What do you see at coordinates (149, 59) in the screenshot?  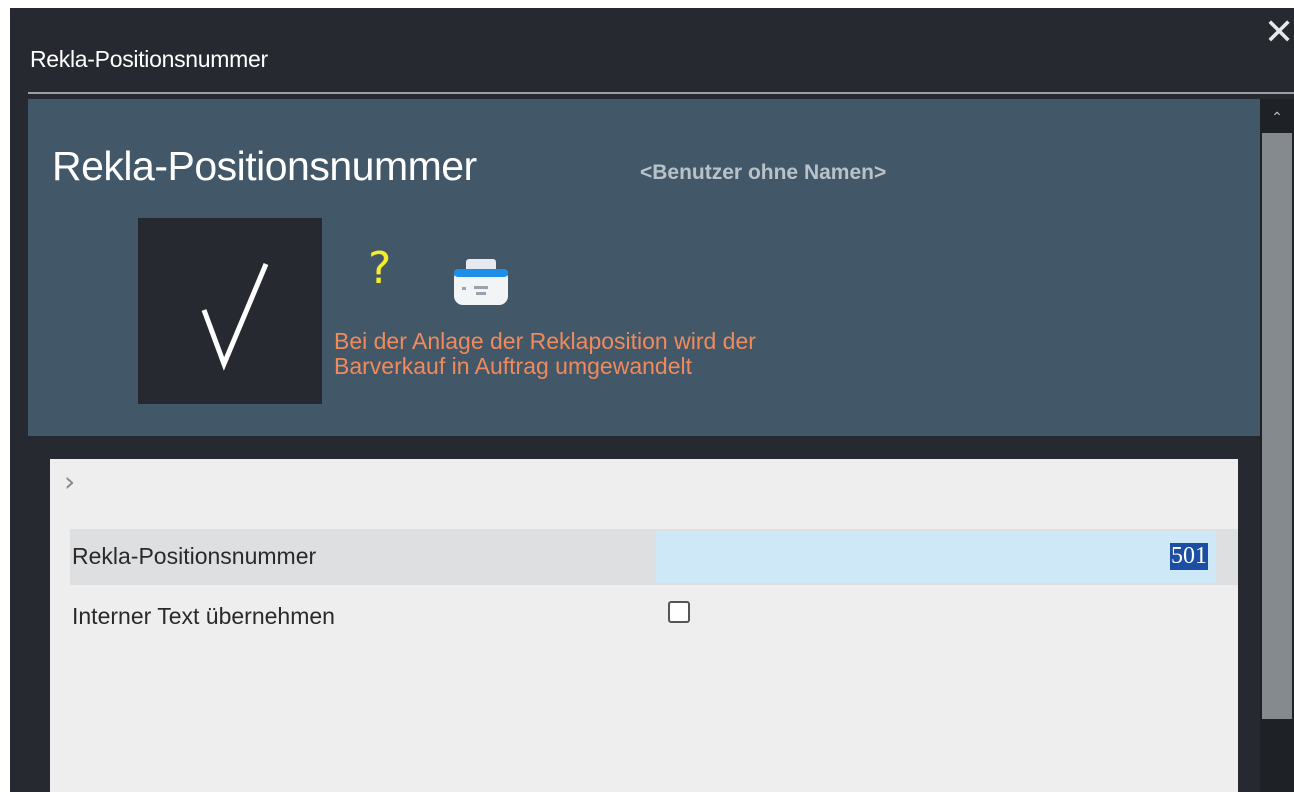 I see `window-title: Rekla-Positionsnummer` at bounding box center [149, 59].